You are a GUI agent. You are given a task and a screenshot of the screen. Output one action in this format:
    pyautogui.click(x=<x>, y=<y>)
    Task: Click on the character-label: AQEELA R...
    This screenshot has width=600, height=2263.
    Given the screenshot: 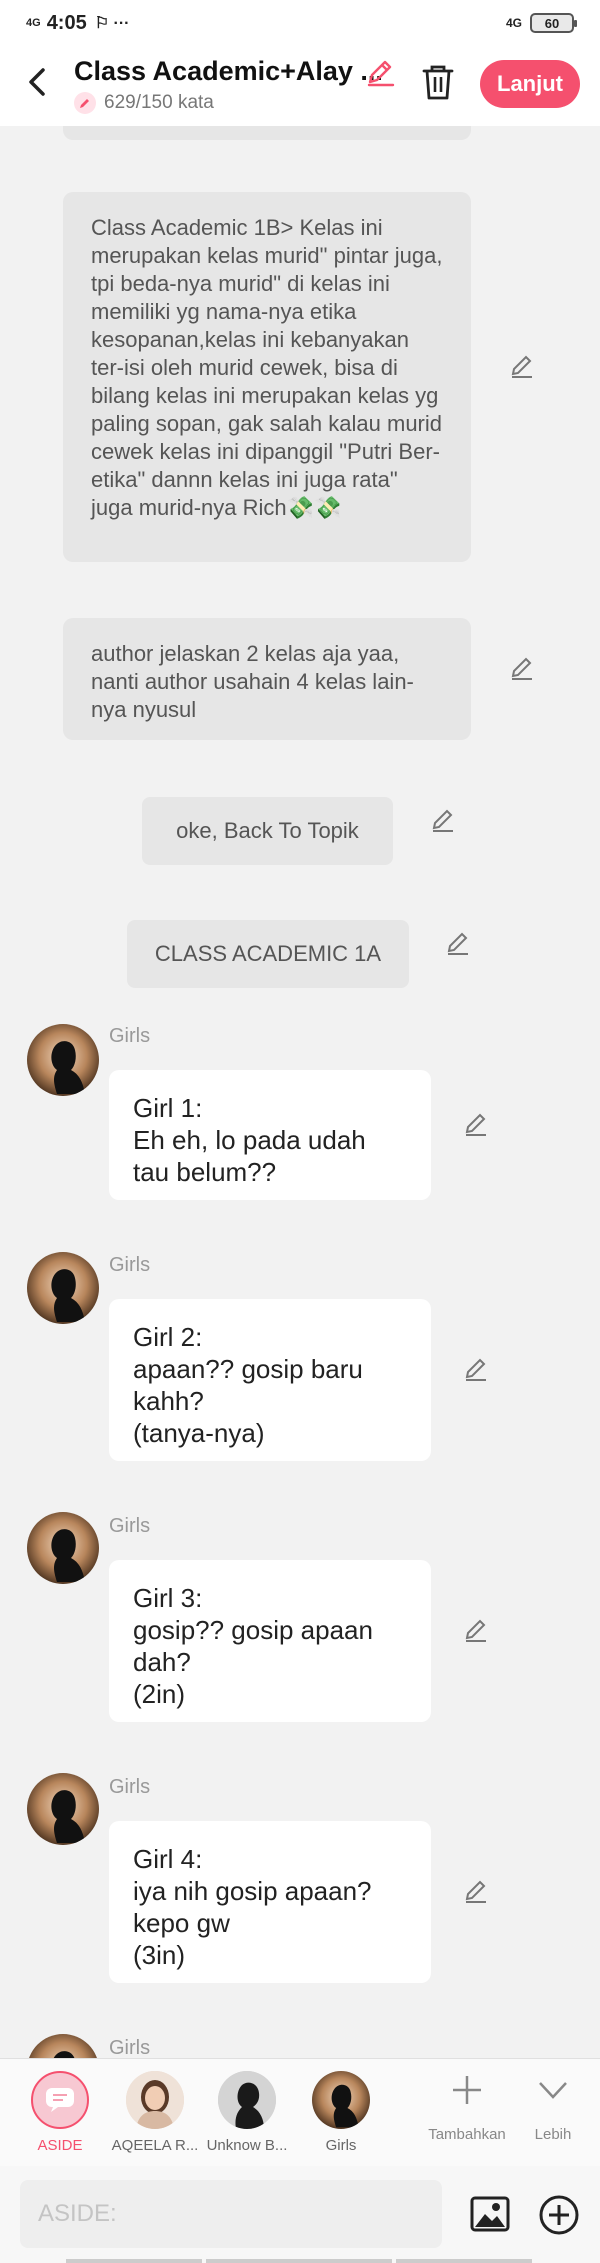 What is the action you would take?
    pyautogui.click(x=155, y=2145)
    